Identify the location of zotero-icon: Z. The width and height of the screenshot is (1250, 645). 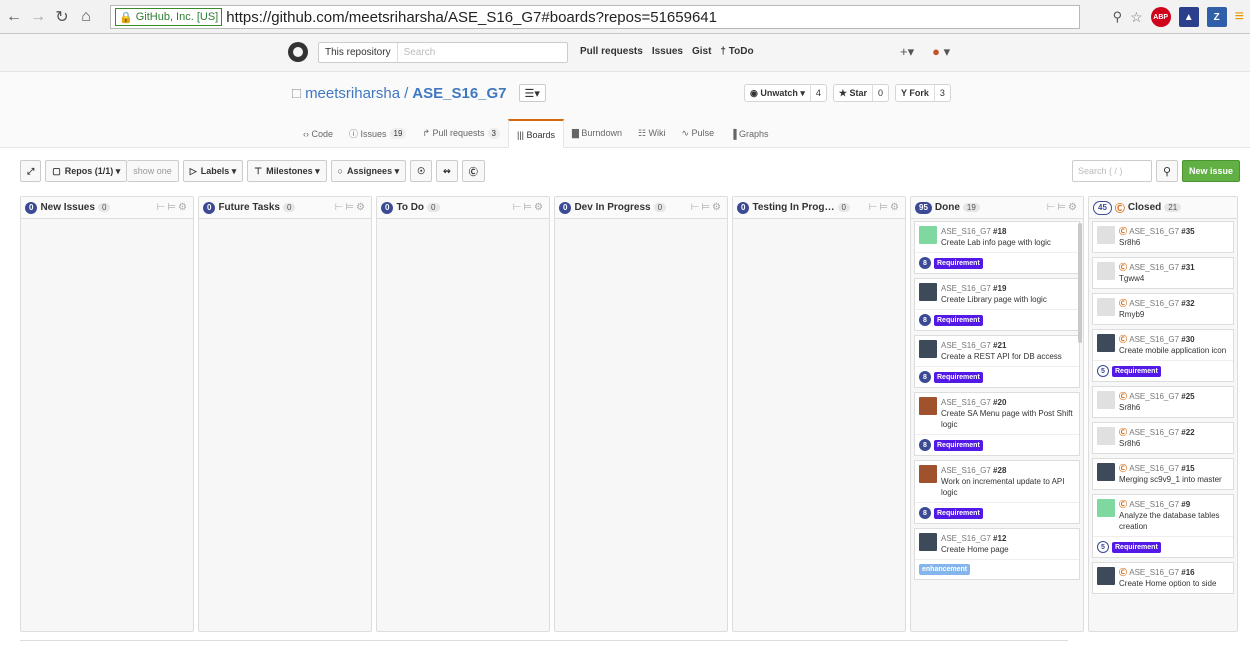
(1216, 17).